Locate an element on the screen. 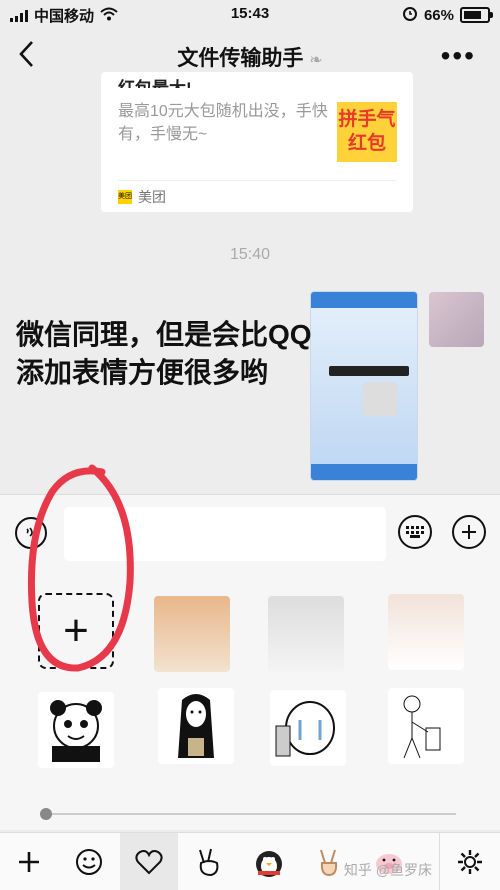 This screenshot has height=890, width=500. card-divider is located at coordinates (257, 180).